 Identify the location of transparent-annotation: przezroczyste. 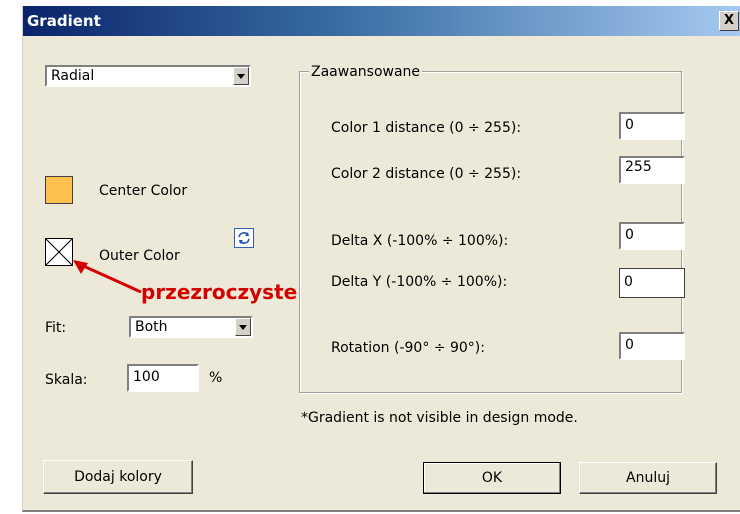
(219, 292).